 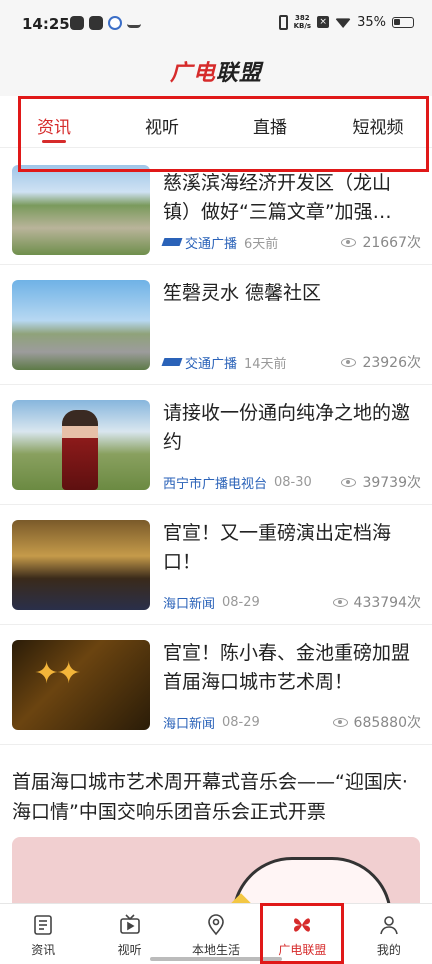 I want to click on view-count-value: 39739次, so click(x=391, y=483).